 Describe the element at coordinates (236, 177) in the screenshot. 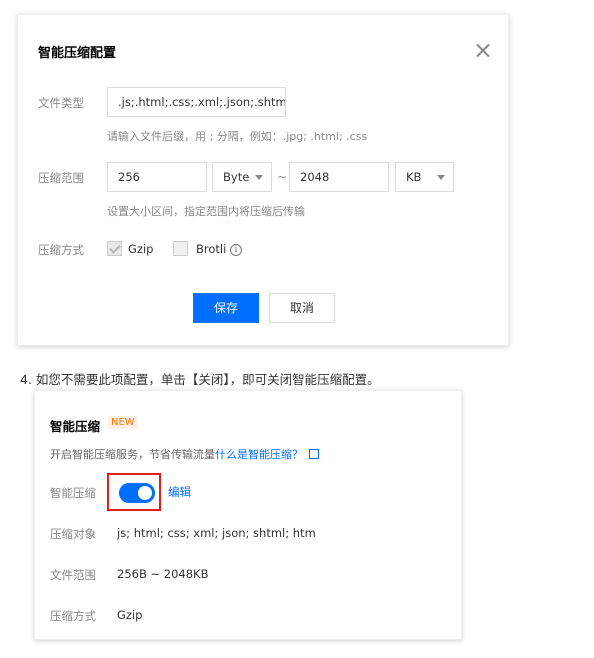

I see `range-min-unit-value: Byte` at that location.